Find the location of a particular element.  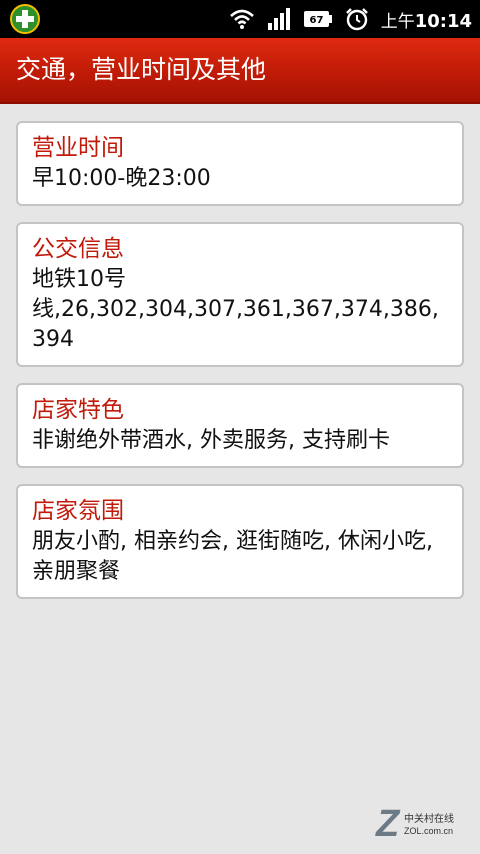

card-shop-features: 店家特色 非谢绝外带酒水, 外卖服务, 支持刷卡 is located at coordinates (240, 425).